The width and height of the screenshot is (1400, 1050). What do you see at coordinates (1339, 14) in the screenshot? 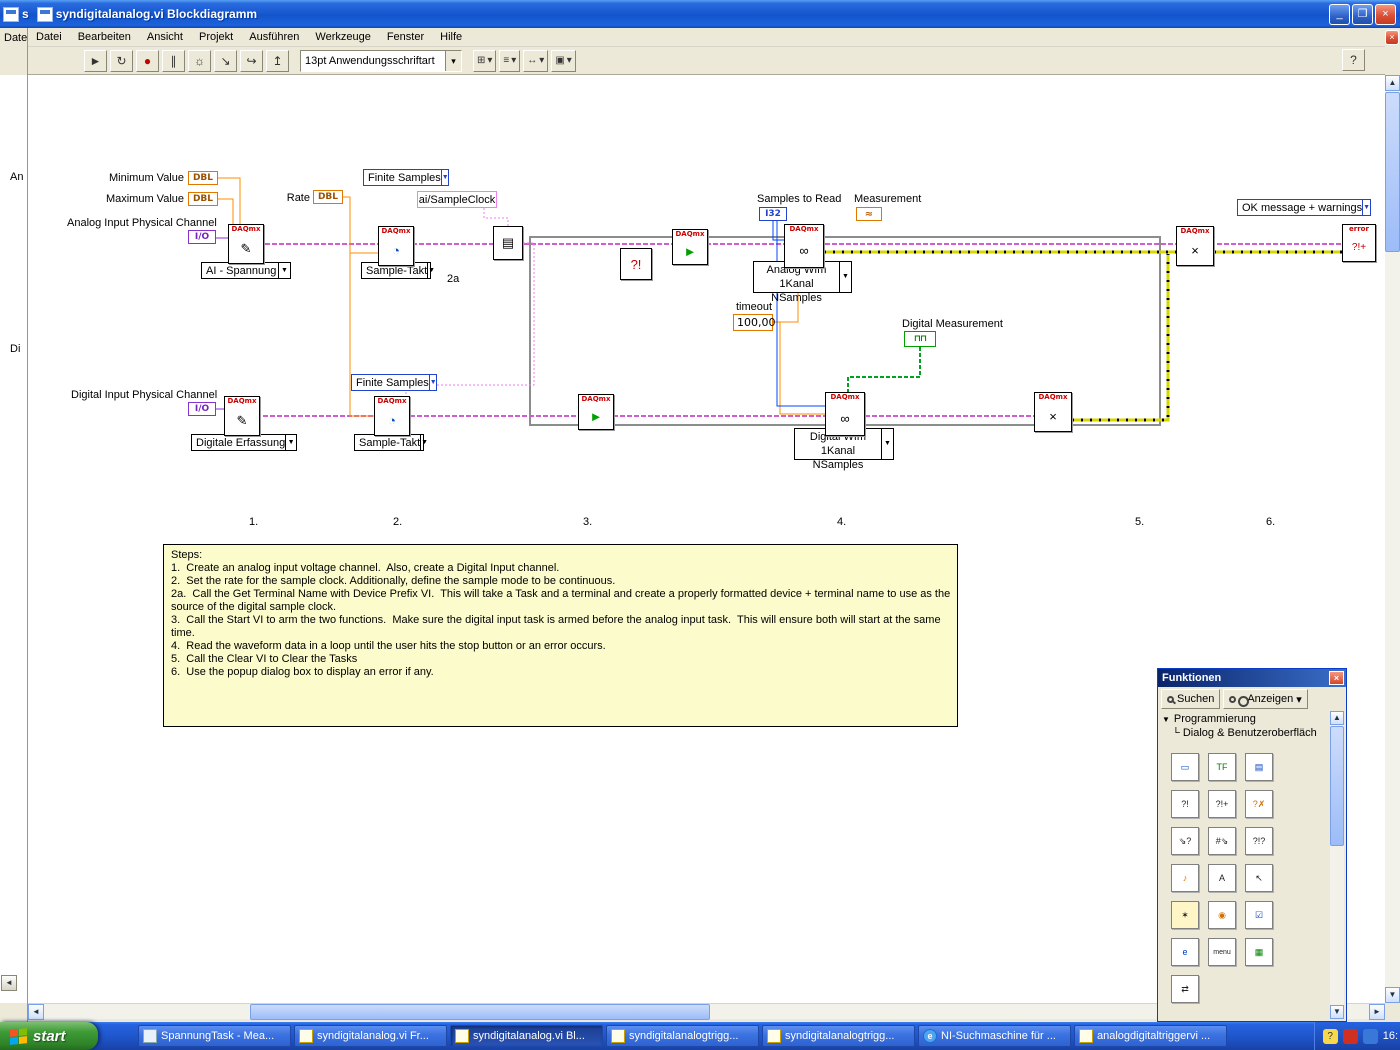
I see `minimize-button: _` at bounding box center [1339, 14].